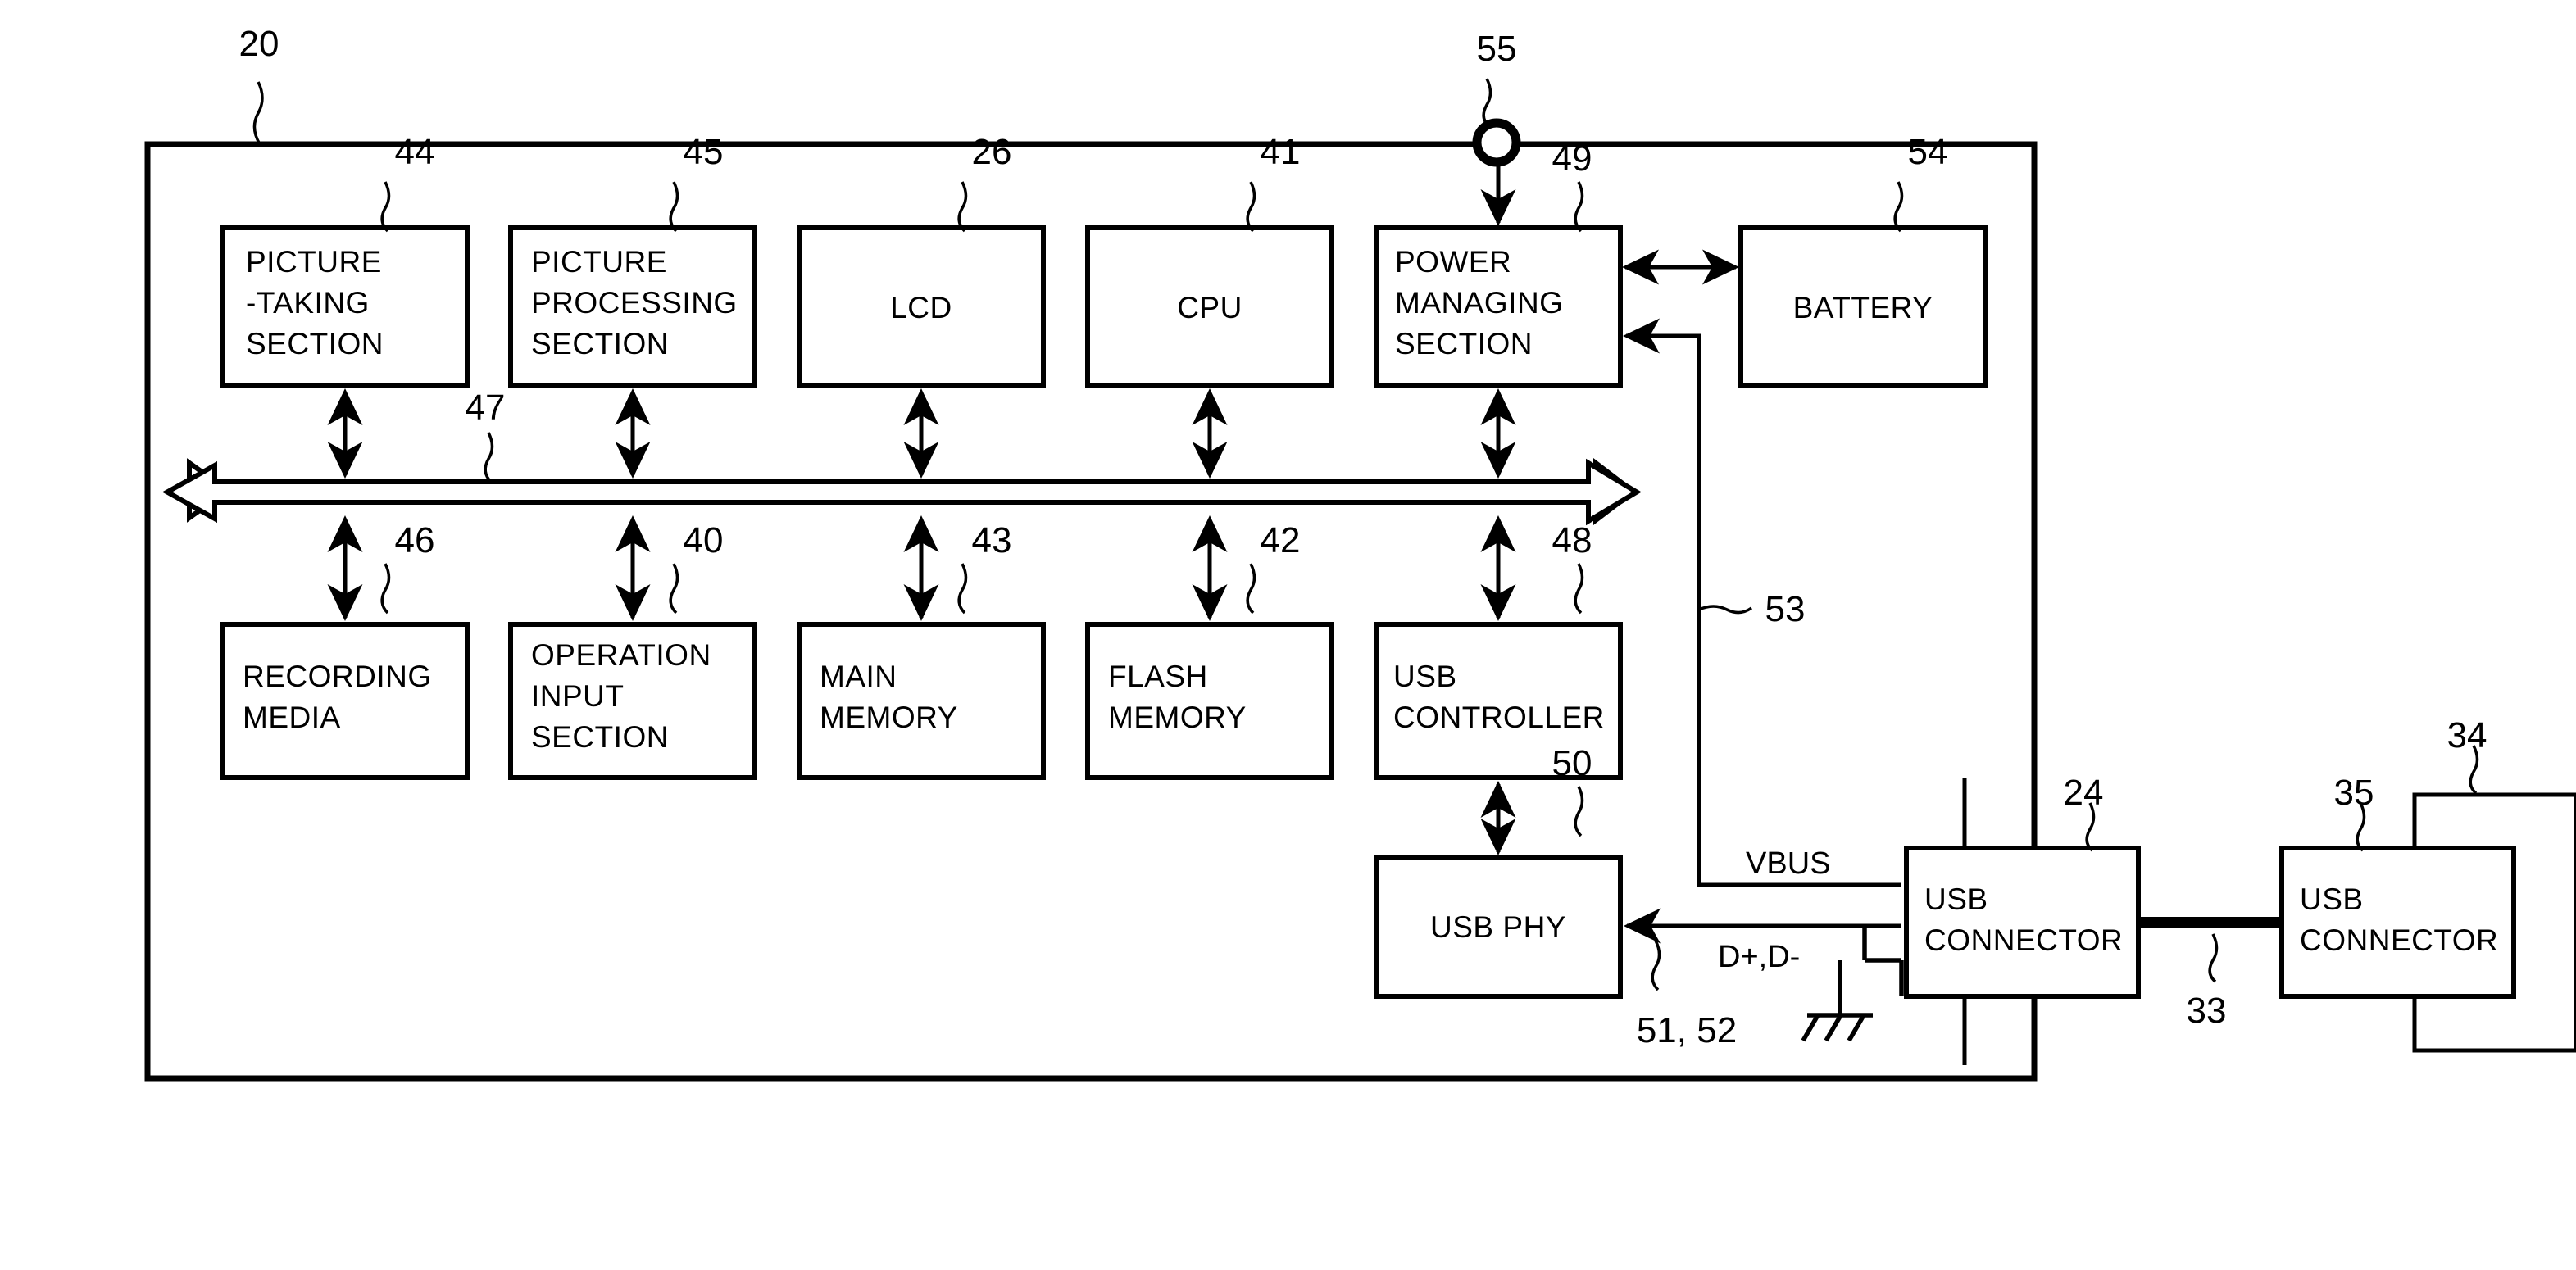 The width and height of the screenshot is (2576, 1270). I want to click on label-operation-input-line-2: INPUT, so click(578, 696).